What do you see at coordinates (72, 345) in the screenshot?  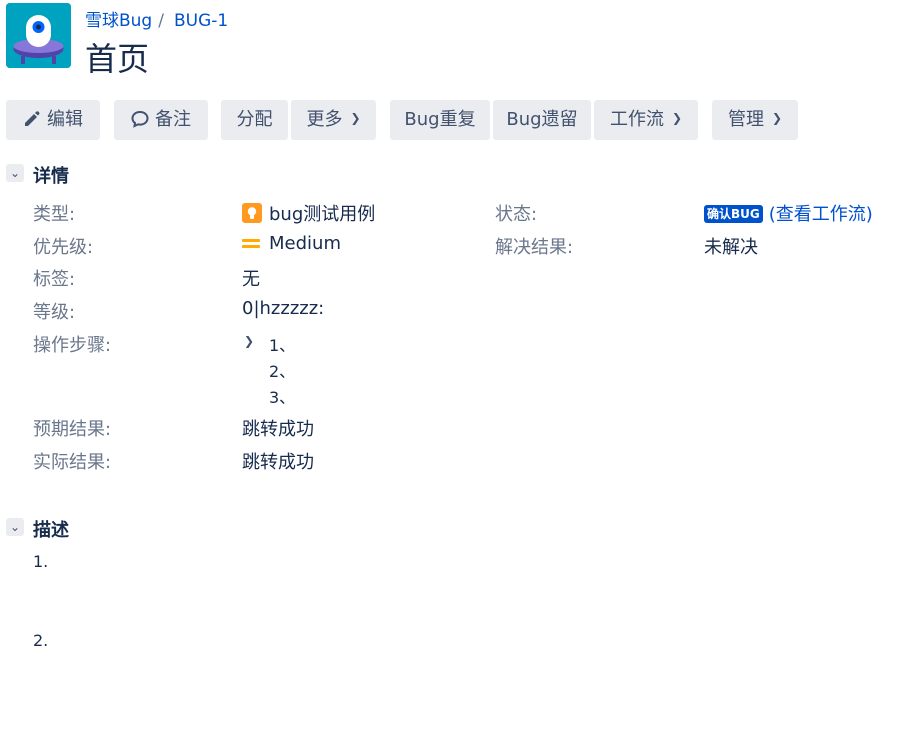 I see `steps-label: 操作步骤:` at bounding box center [72, 345].